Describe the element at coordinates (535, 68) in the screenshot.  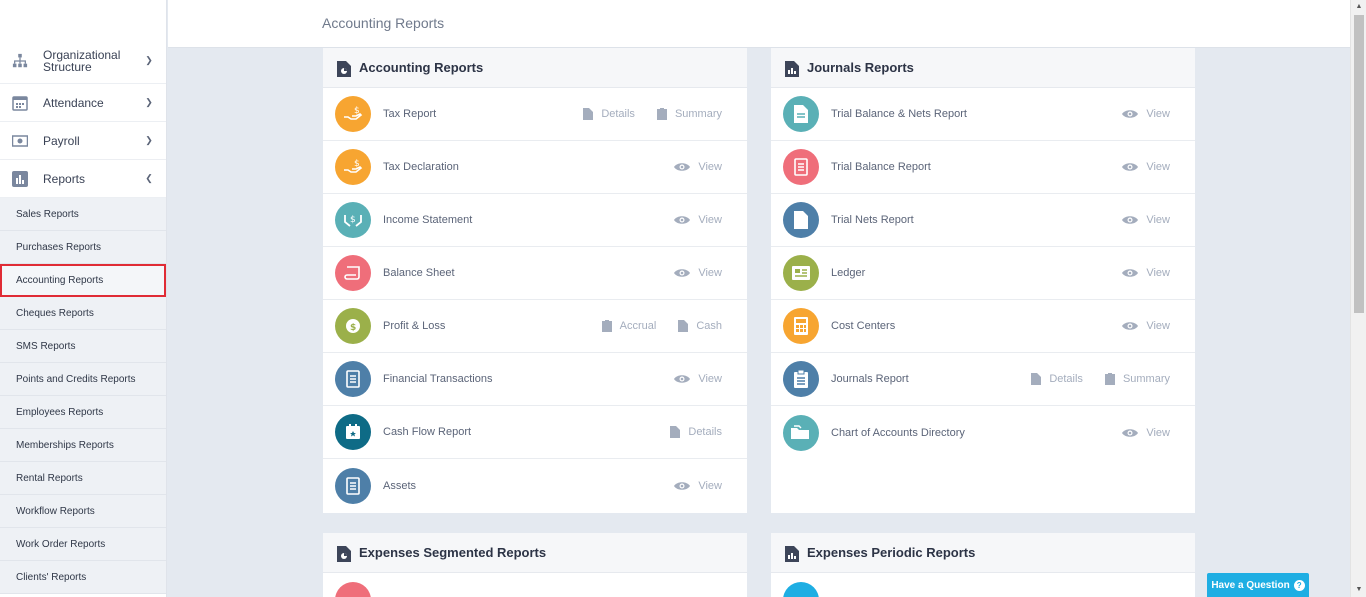
I see `panel-header: Accounting Reports` at that location.